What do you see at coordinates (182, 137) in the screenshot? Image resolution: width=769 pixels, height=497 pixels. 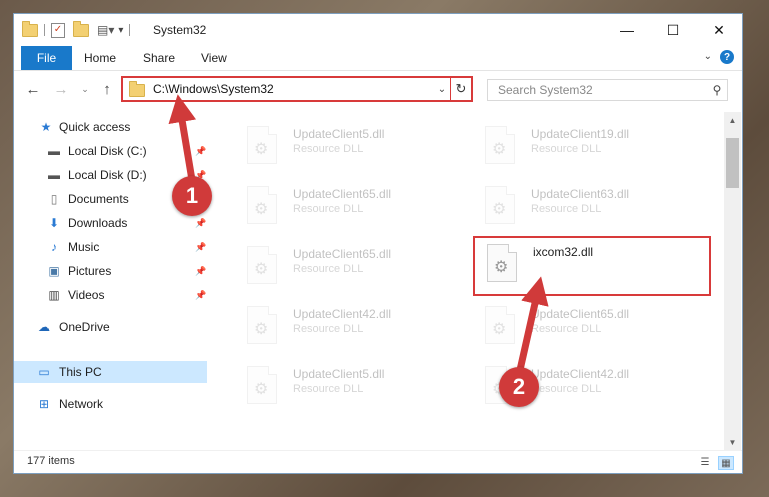 I see `arrow-to-address-bar` at bounding box center [182, 137].